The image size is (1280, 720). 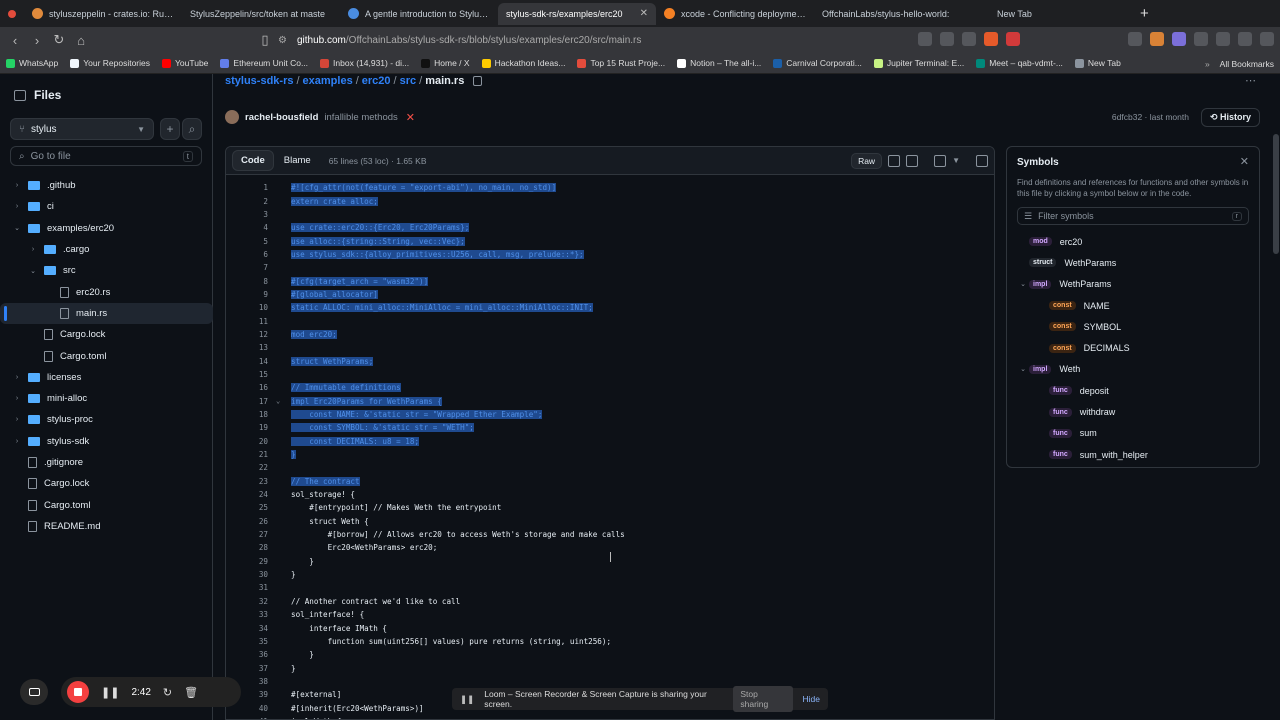 I want to click on code-line: 20 const DECIMALS: u8 = 18;, so click(x=610, y=441).